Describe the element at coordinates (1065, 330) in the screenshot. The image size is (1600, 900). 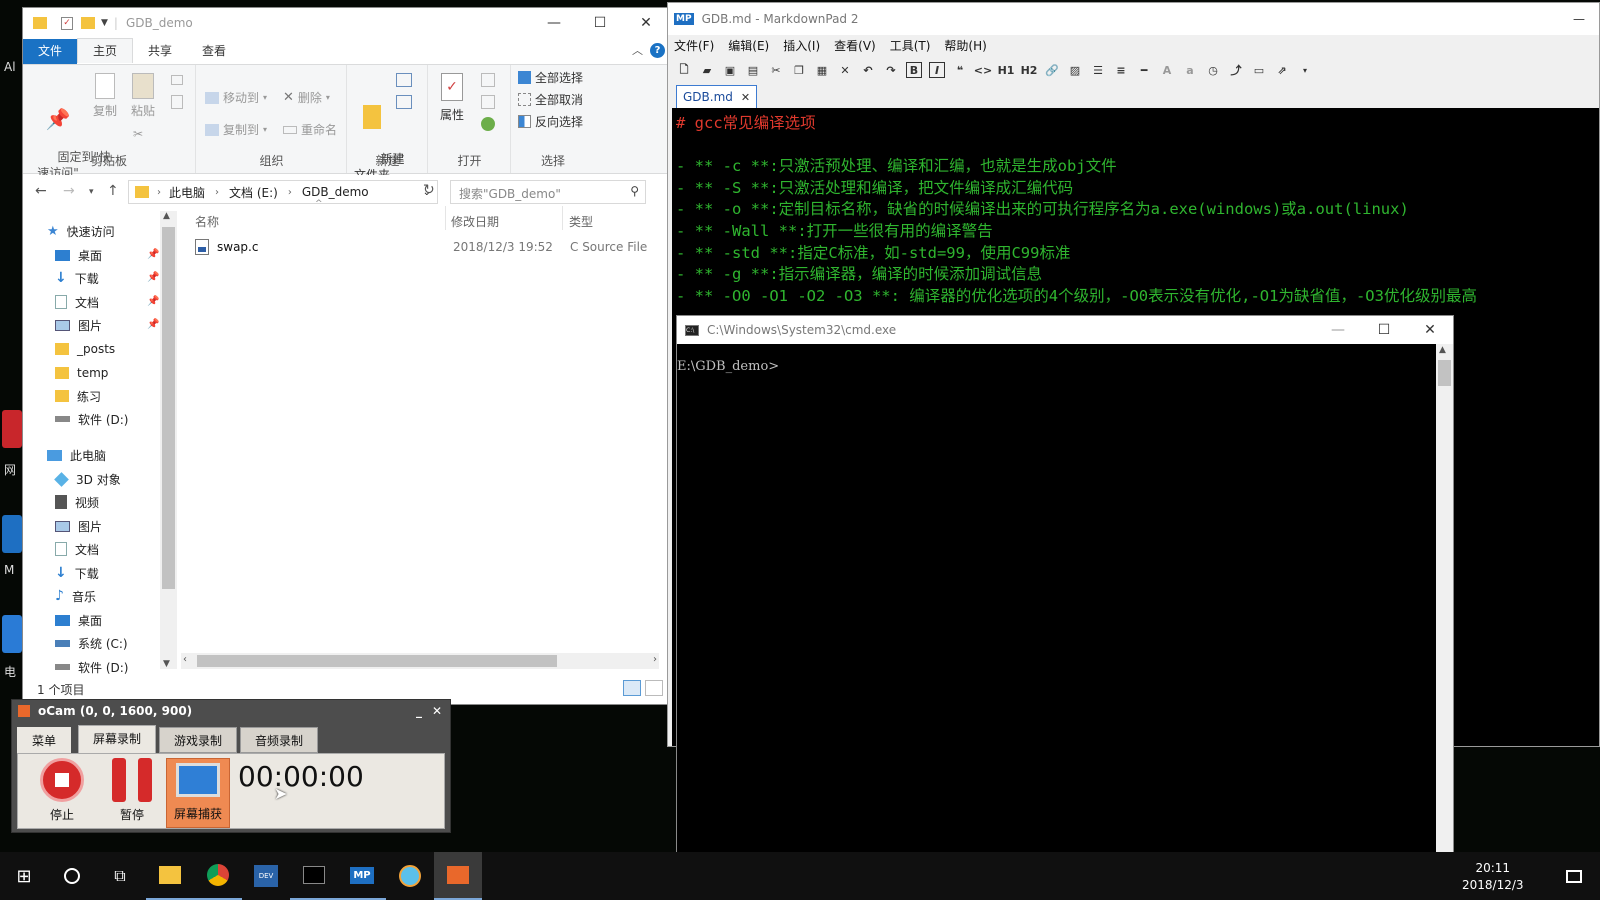
I see `cmd-titlebar: C:\ C:\Windows\System32\cmd.exe — ☐ ✕` at that location.